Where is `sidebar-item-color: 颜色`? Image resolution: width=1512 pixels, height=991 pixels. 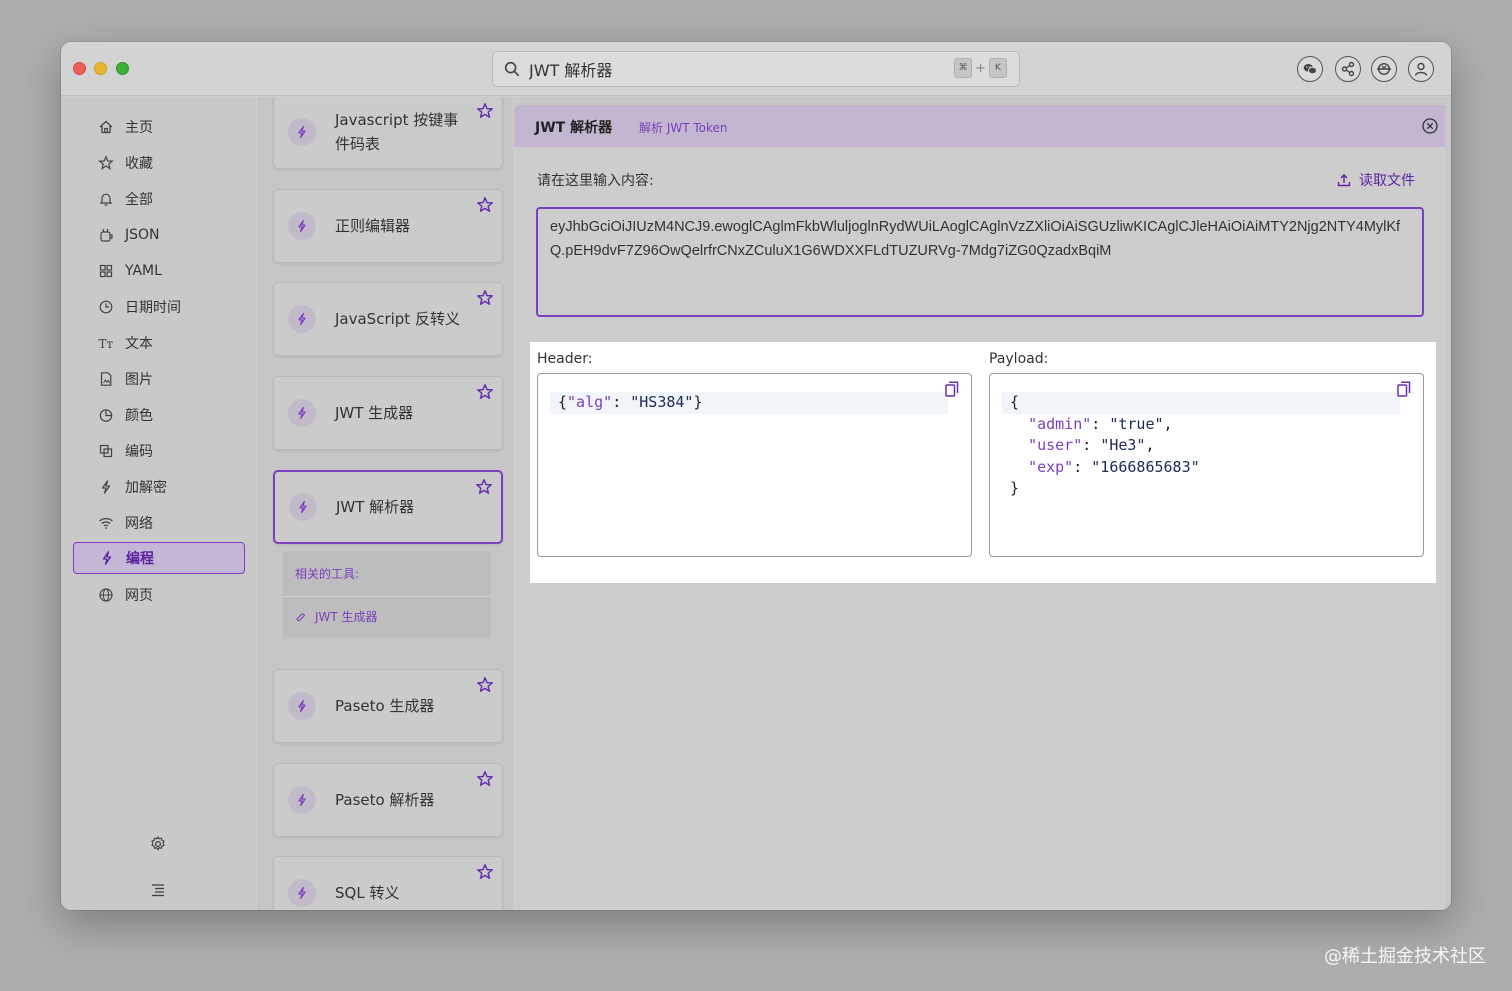 sidebar-item-color: 颜色 is located at coordinates (159, 415).